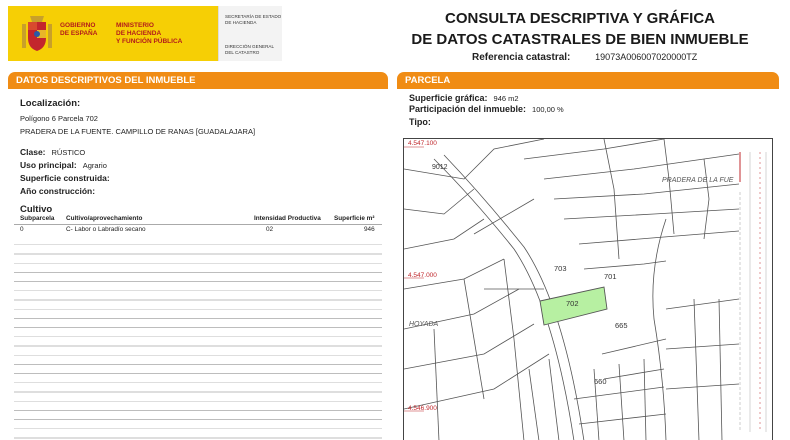 The width and height of the screenshot is (790, 440). I want to click on parcel-label-702: 702, so click(572, 303).